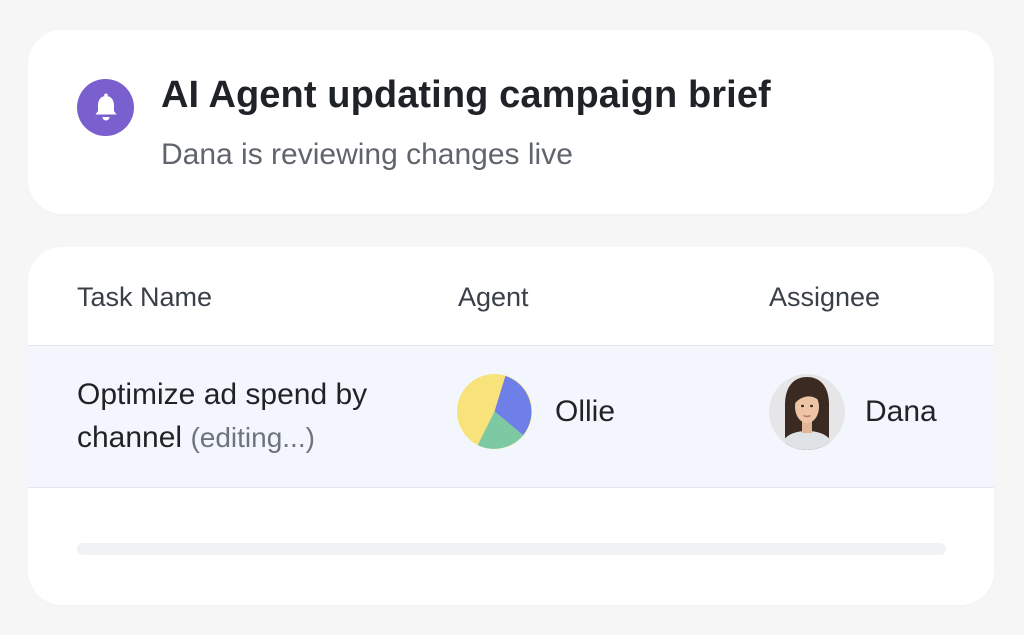 Image resolution: width=1024 pixels, height=635 pixels. What do you see at coordinates (901, 411) in the screenshot?
I see `assignee-name: Dana` at bounding box center [901, 411].